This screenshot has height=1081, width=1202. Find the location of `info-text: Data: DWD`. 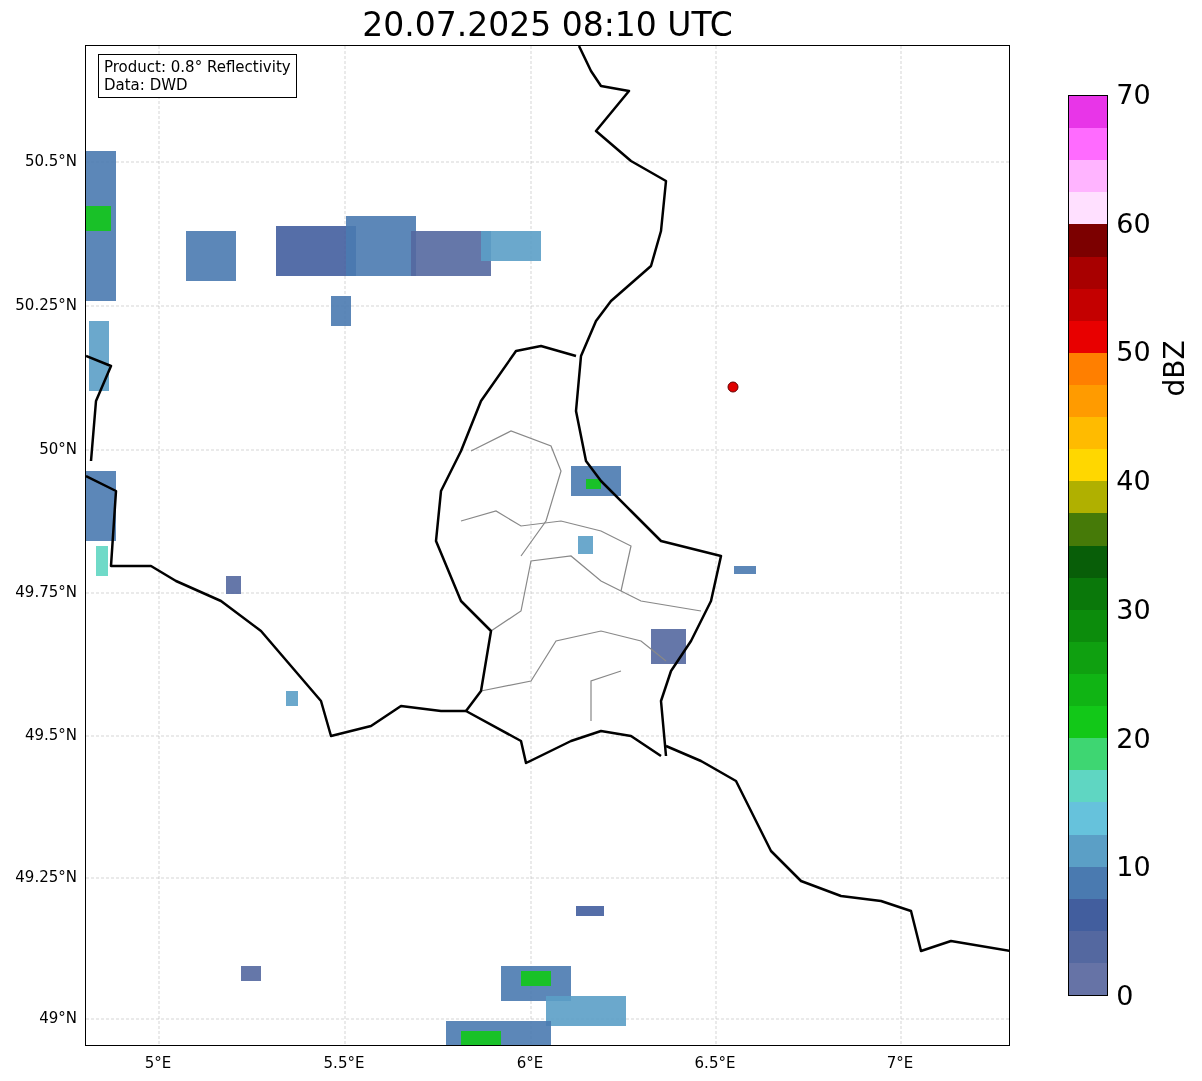

info-text: Data: DWD is located at coordinates (146, 85).